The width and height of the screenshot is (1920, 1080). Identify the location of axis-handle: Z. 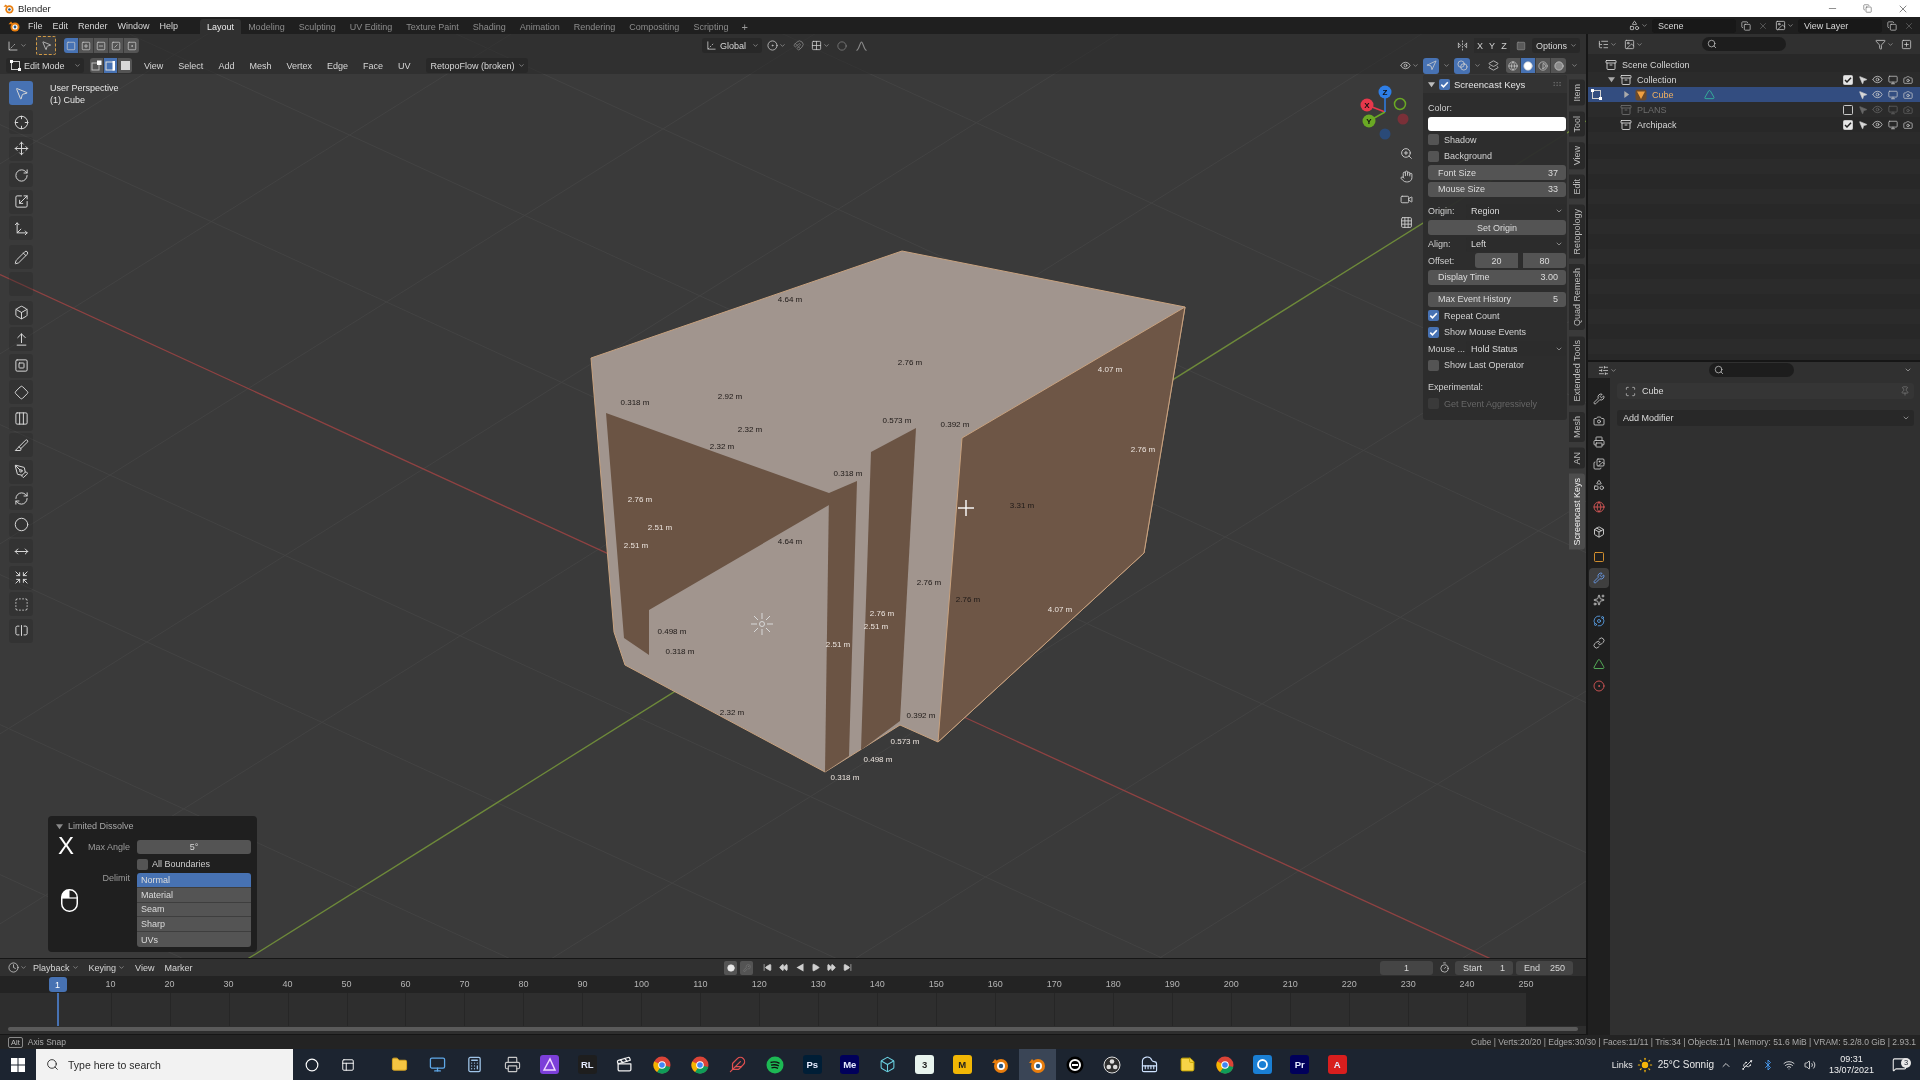
(1385, 92).